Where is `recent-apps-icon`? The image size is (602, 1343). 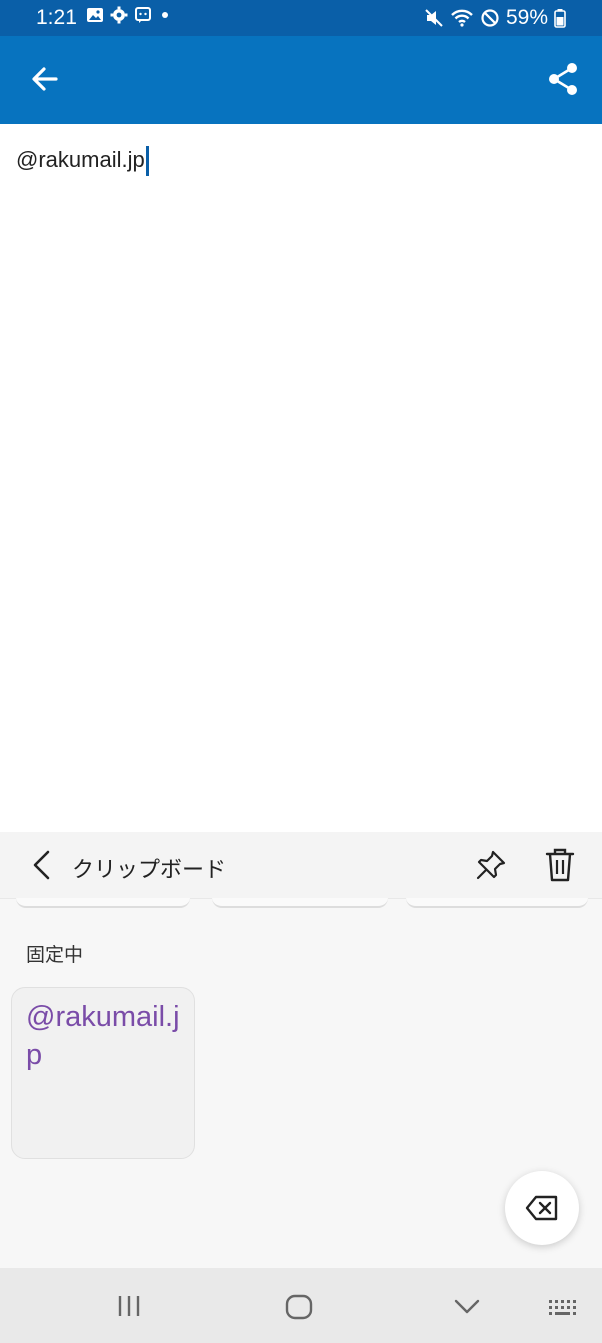 recent-apps-icon is located at coordinates (129, 1306).